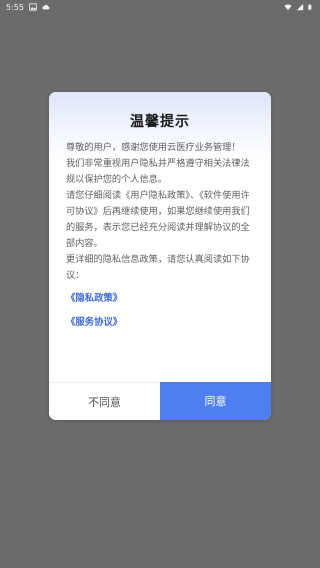 The width and height of the screenshot is (320, 568). I want to click on battery-icon, so click(310, 7).